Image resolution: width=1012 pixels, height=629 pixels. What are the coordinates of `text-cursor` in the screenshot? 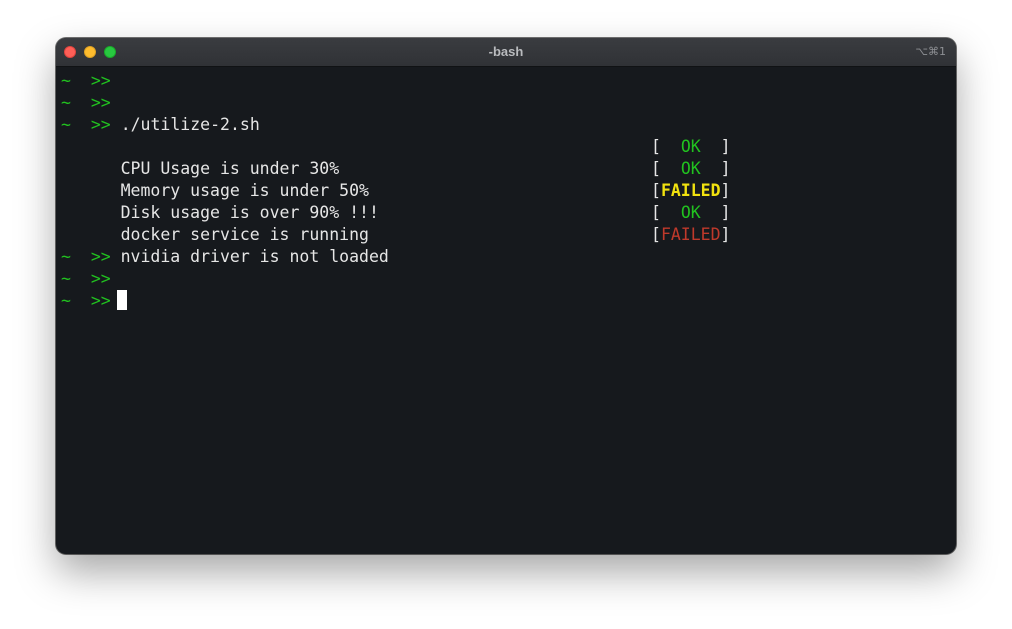 It's located at (121, 300).